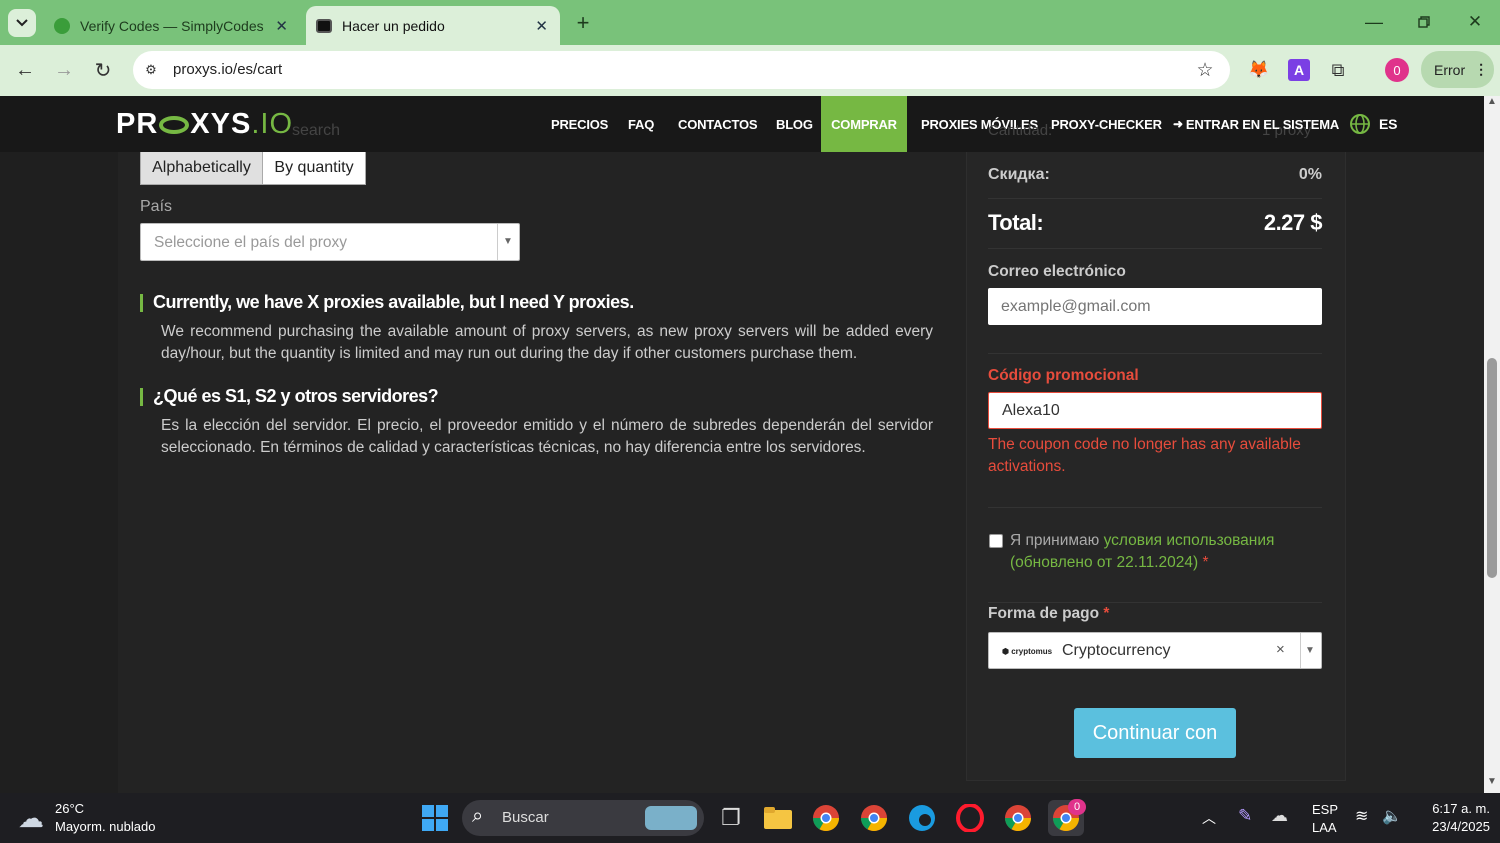 This screenshot has width=1500, height=843. I want to click on email-input, so click(1155, 306).